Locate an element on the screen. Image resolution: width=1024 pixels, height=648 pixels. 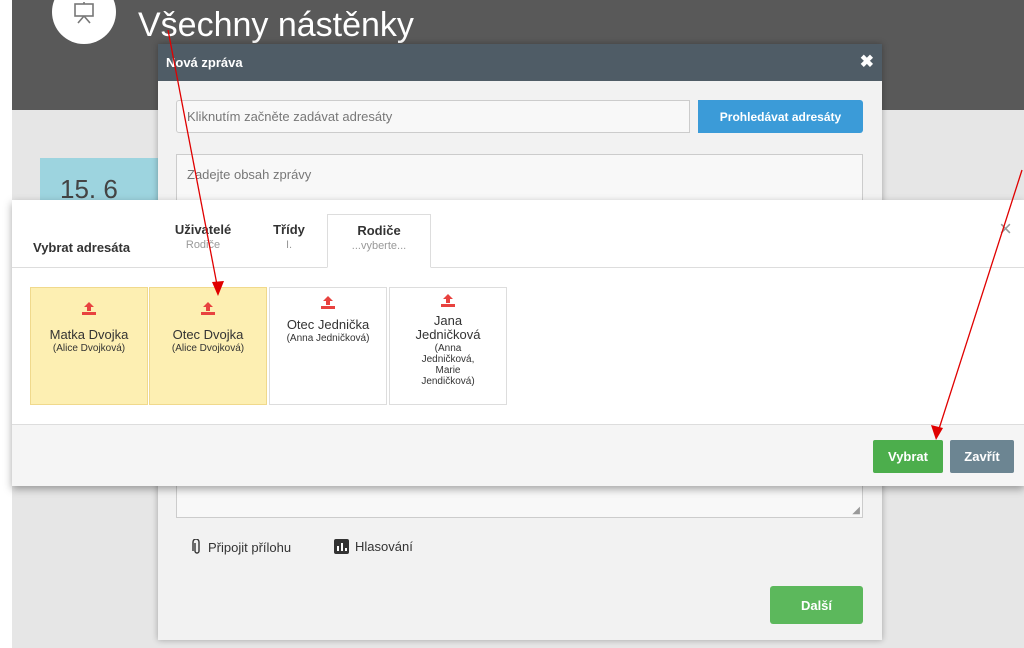
poll-link: Hlasování is located at coordinates (373, 546).